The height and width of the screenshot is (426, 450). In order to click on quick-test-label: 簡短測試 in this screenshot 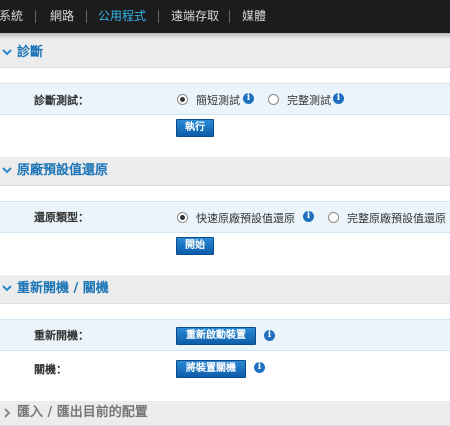, I will do `click(218, 100)`.